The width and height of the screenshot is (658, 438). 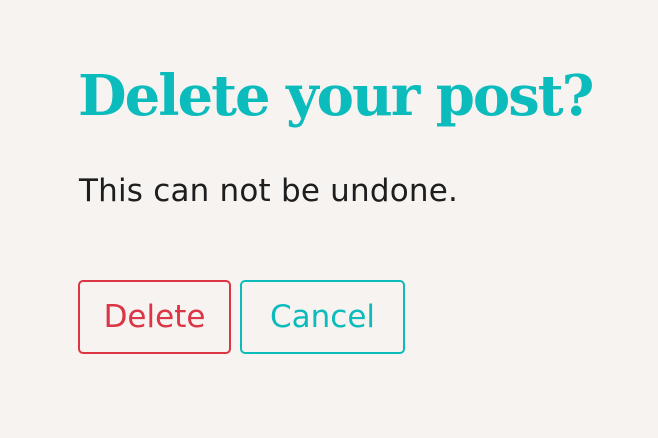 I want to click on cancel-button: Cancel, so click(x=322, y=317).